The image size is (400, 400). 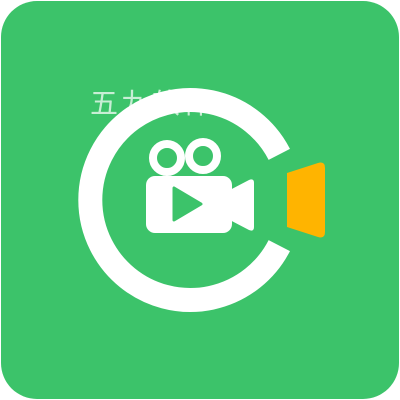 I want to click on accent-tab, so click(x=306, y=200).